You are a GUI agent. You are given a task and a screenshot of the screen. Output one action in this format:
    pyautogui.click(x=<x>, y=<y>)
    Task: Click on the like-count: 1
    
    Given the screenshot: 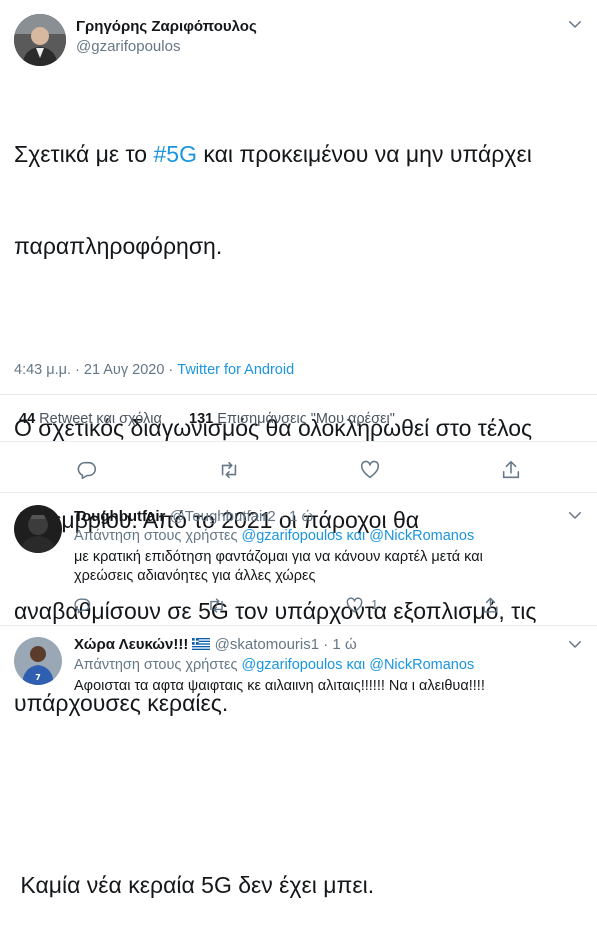 What is the action you would take?
    pyautogui.click(x=375, y=604)
    